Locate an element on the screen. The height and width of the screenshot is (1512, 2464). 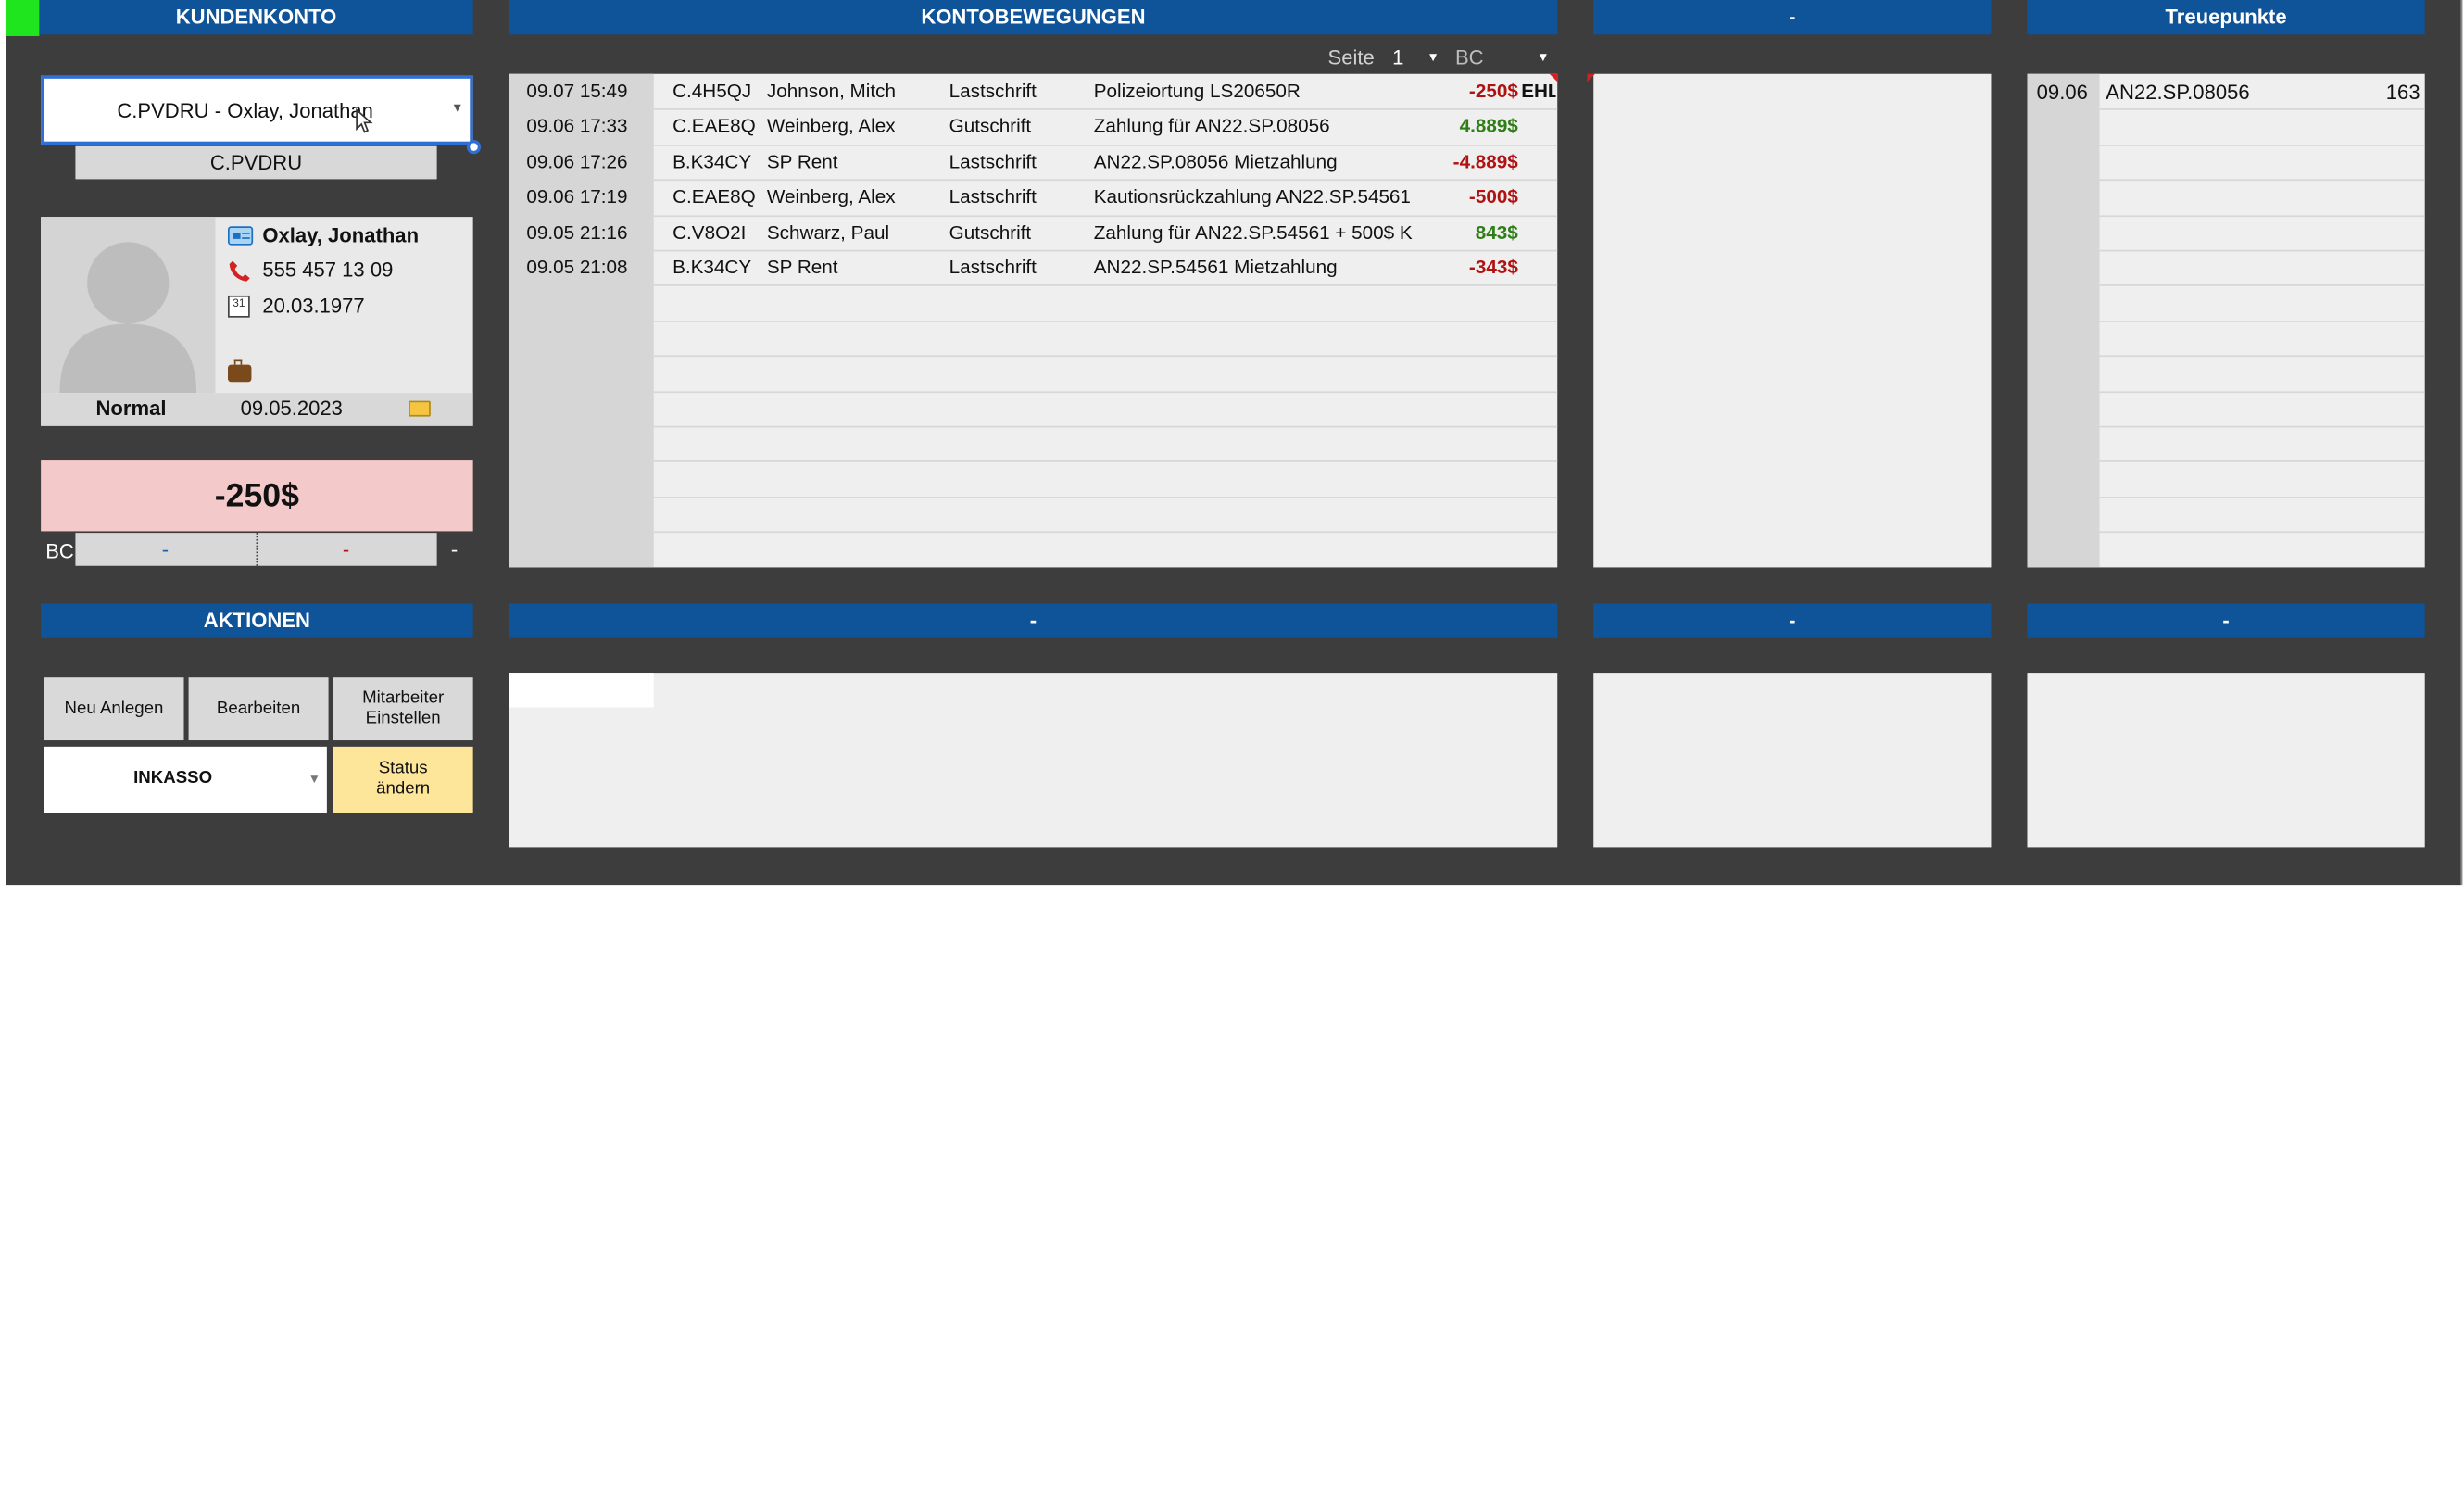
header-bottom-third: - is located at coordinates (1792, 620).